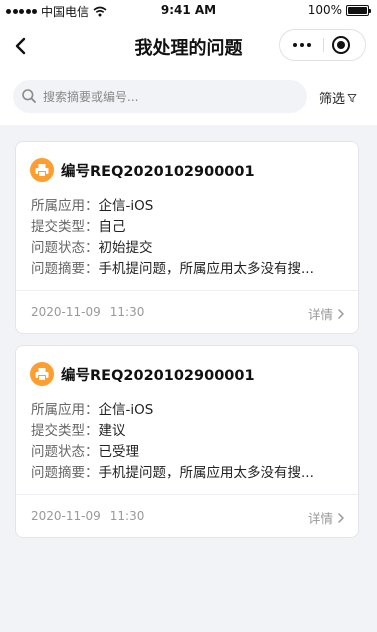 The height and width of the screenshot is (632, 377). I want to click on search-bar: 筛选, so click(188, 97).